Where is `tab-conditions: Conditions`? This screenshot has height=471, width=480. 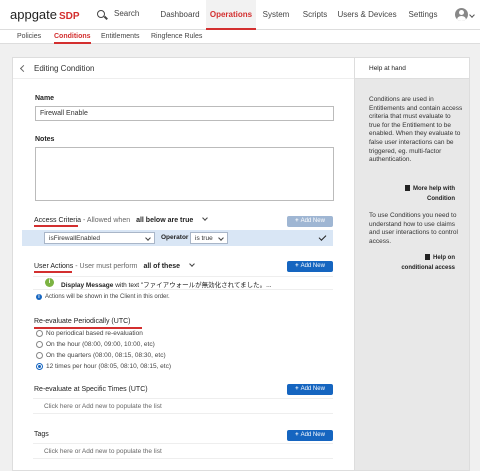
tab-conditions: Conditions is located at coordinates (72, 37).